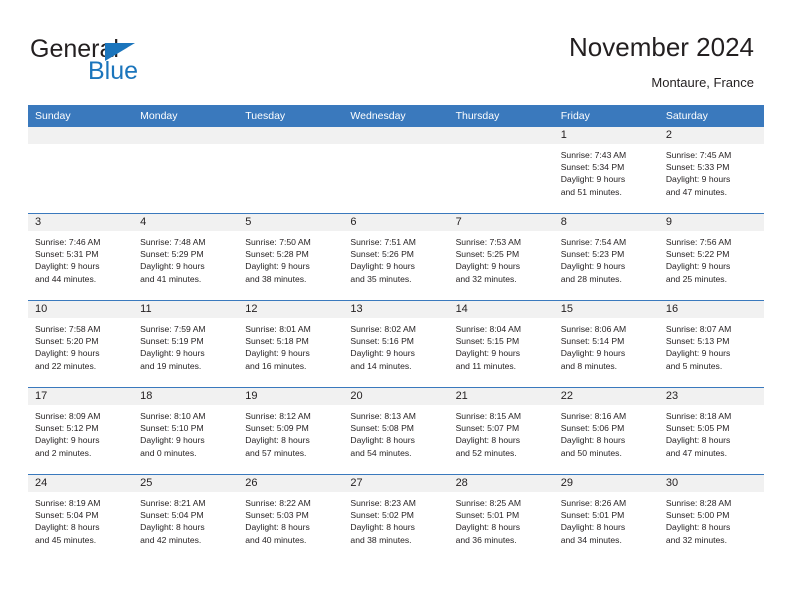 Image resolution: width=792 pixels, height=612 pixels. I want to click on day-number: 14, so click(501, 309).